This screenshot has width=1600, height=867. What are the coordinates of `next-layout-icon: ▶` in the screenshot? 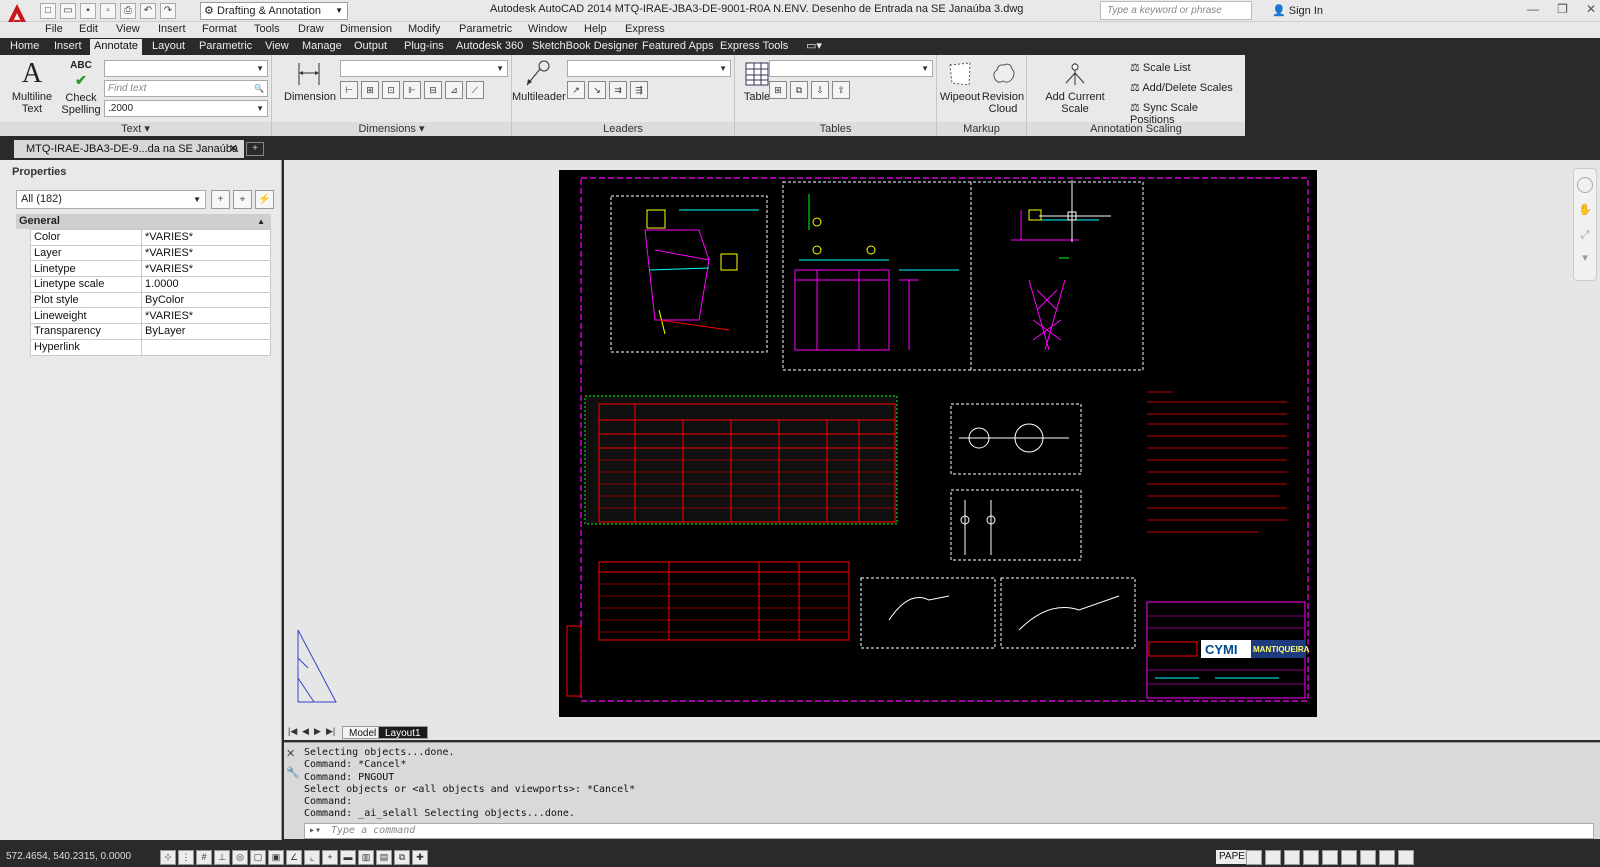 It's located at (317, 731).